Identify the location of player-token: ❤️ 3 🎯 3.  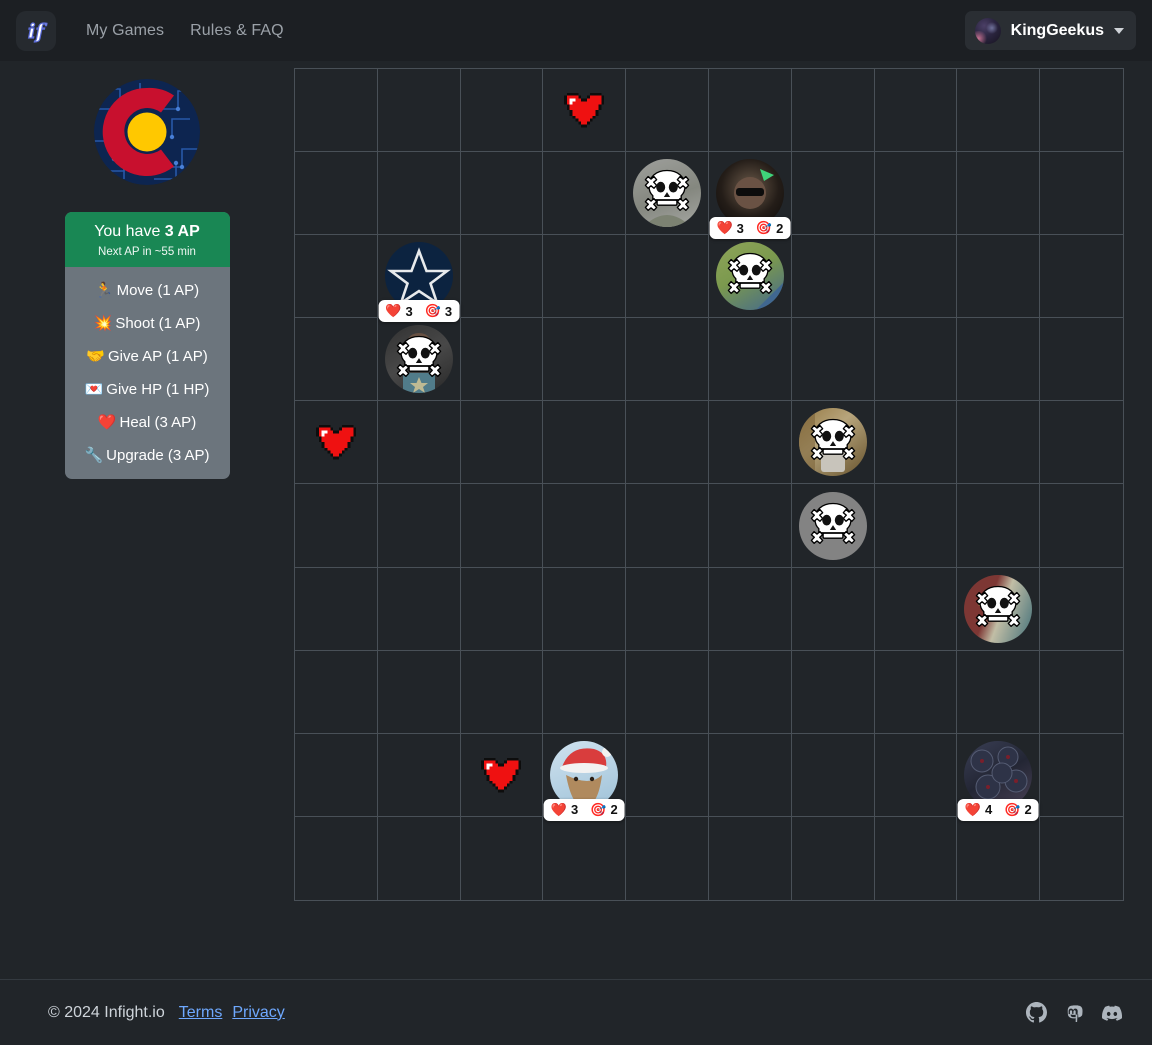
(419, 282).